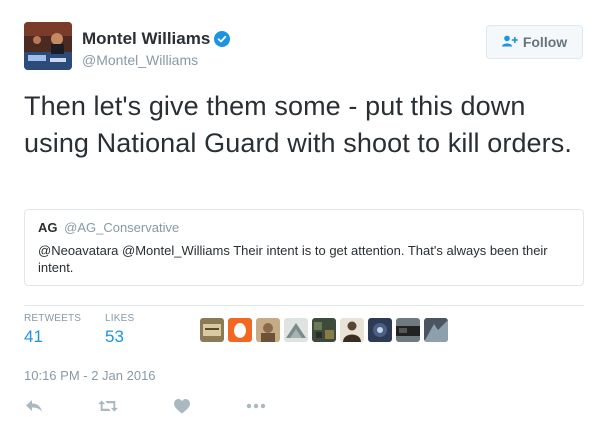 This screenshot has width=600, height=444. I want to click on retweets-count: 41, so click(33, 336).